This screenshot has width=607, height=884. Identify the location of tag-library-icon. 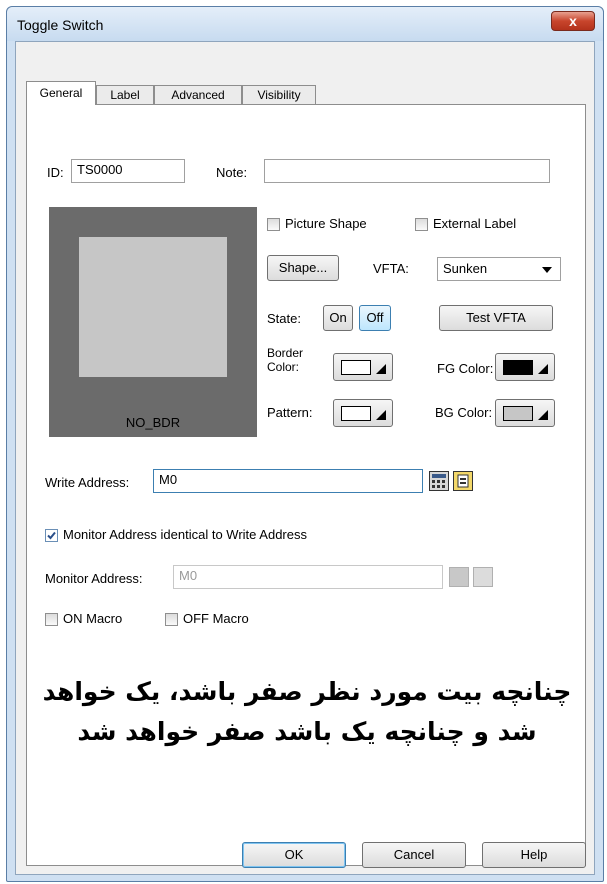
(463, 481).